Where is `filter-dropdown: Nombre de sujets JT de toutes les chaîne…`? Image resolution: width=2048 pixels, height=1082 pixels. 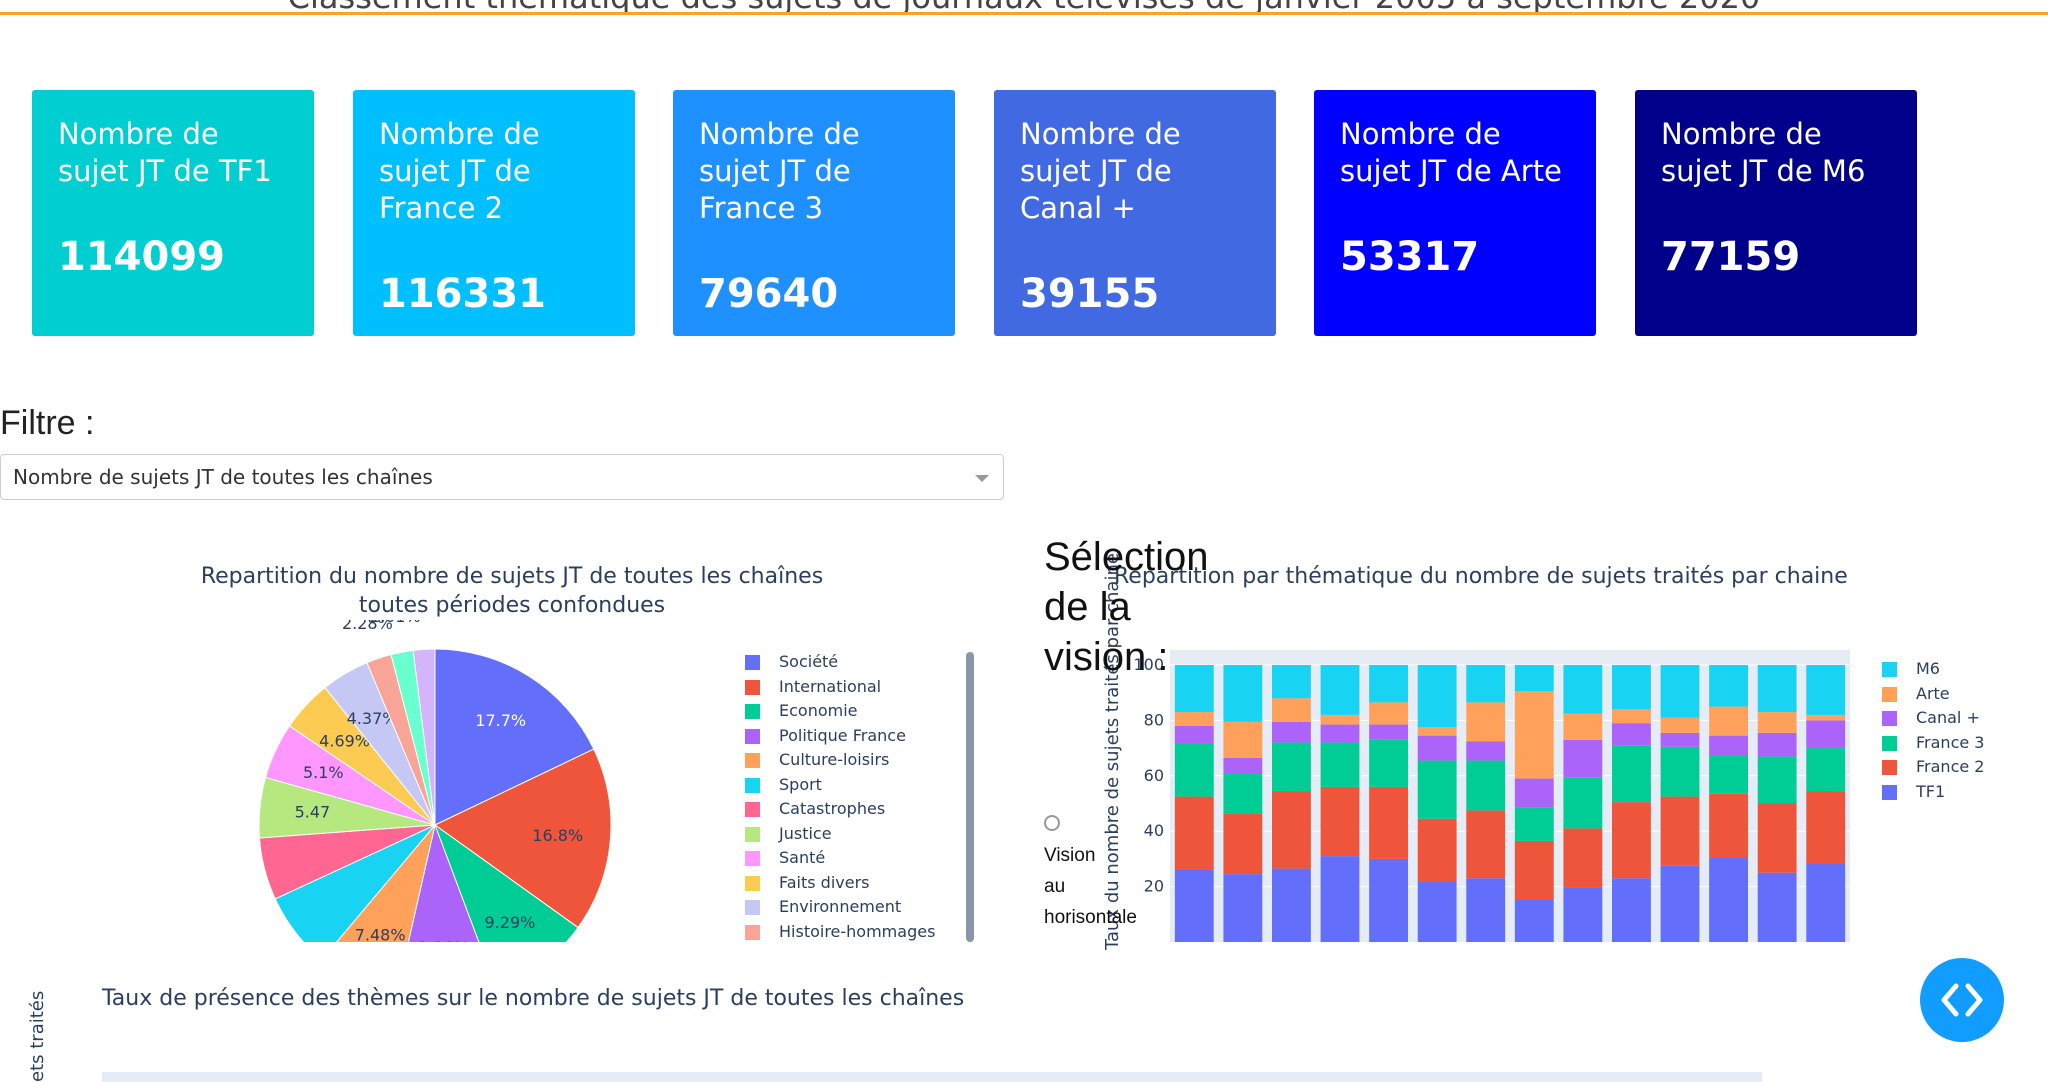 filter-dropdown: Nombre de sujets JT de toutes les chaîne… is located at coordinates (502, 477).